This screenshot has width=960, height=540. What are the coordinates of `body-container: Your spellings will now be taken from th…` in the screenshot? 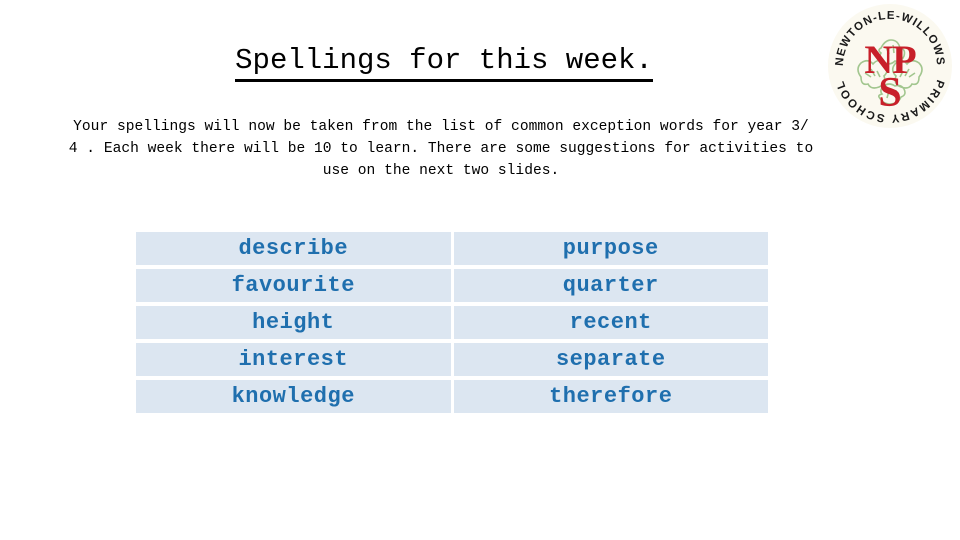 It's located at (441, 149).